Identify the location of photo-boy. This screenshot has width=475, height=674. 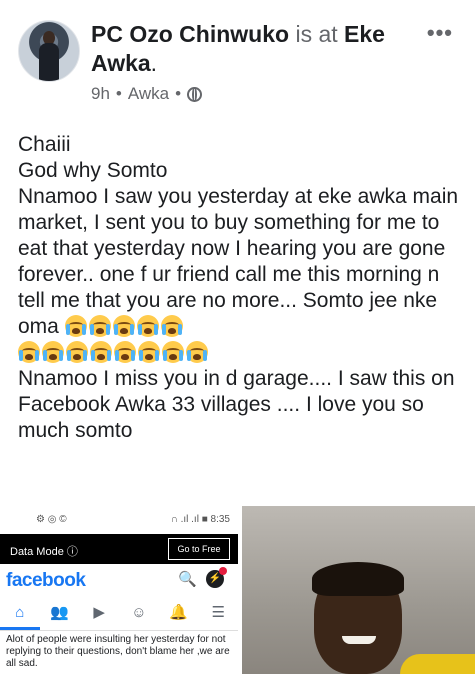
(358, 590).